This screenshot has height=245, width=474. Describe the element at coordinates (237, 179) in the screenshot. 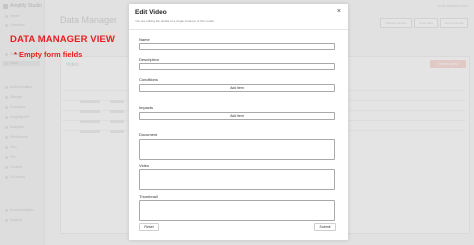

I see `video-field` at that location.